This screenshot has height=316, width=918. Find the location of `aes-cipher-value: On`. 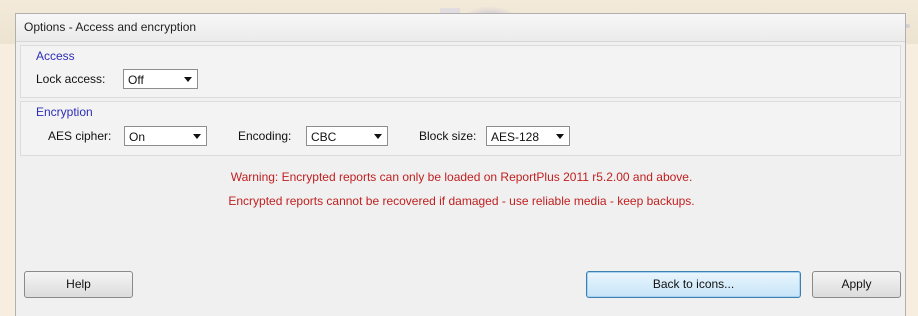

aes-cipher-value: On is located at coordinates (137, 137).